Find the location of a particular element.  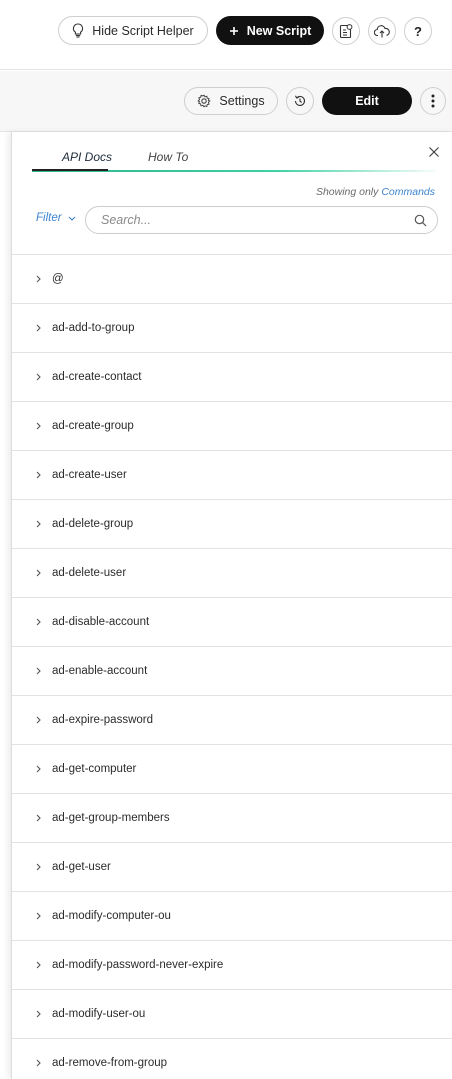

close-icon is located at coordinates (435, 152).